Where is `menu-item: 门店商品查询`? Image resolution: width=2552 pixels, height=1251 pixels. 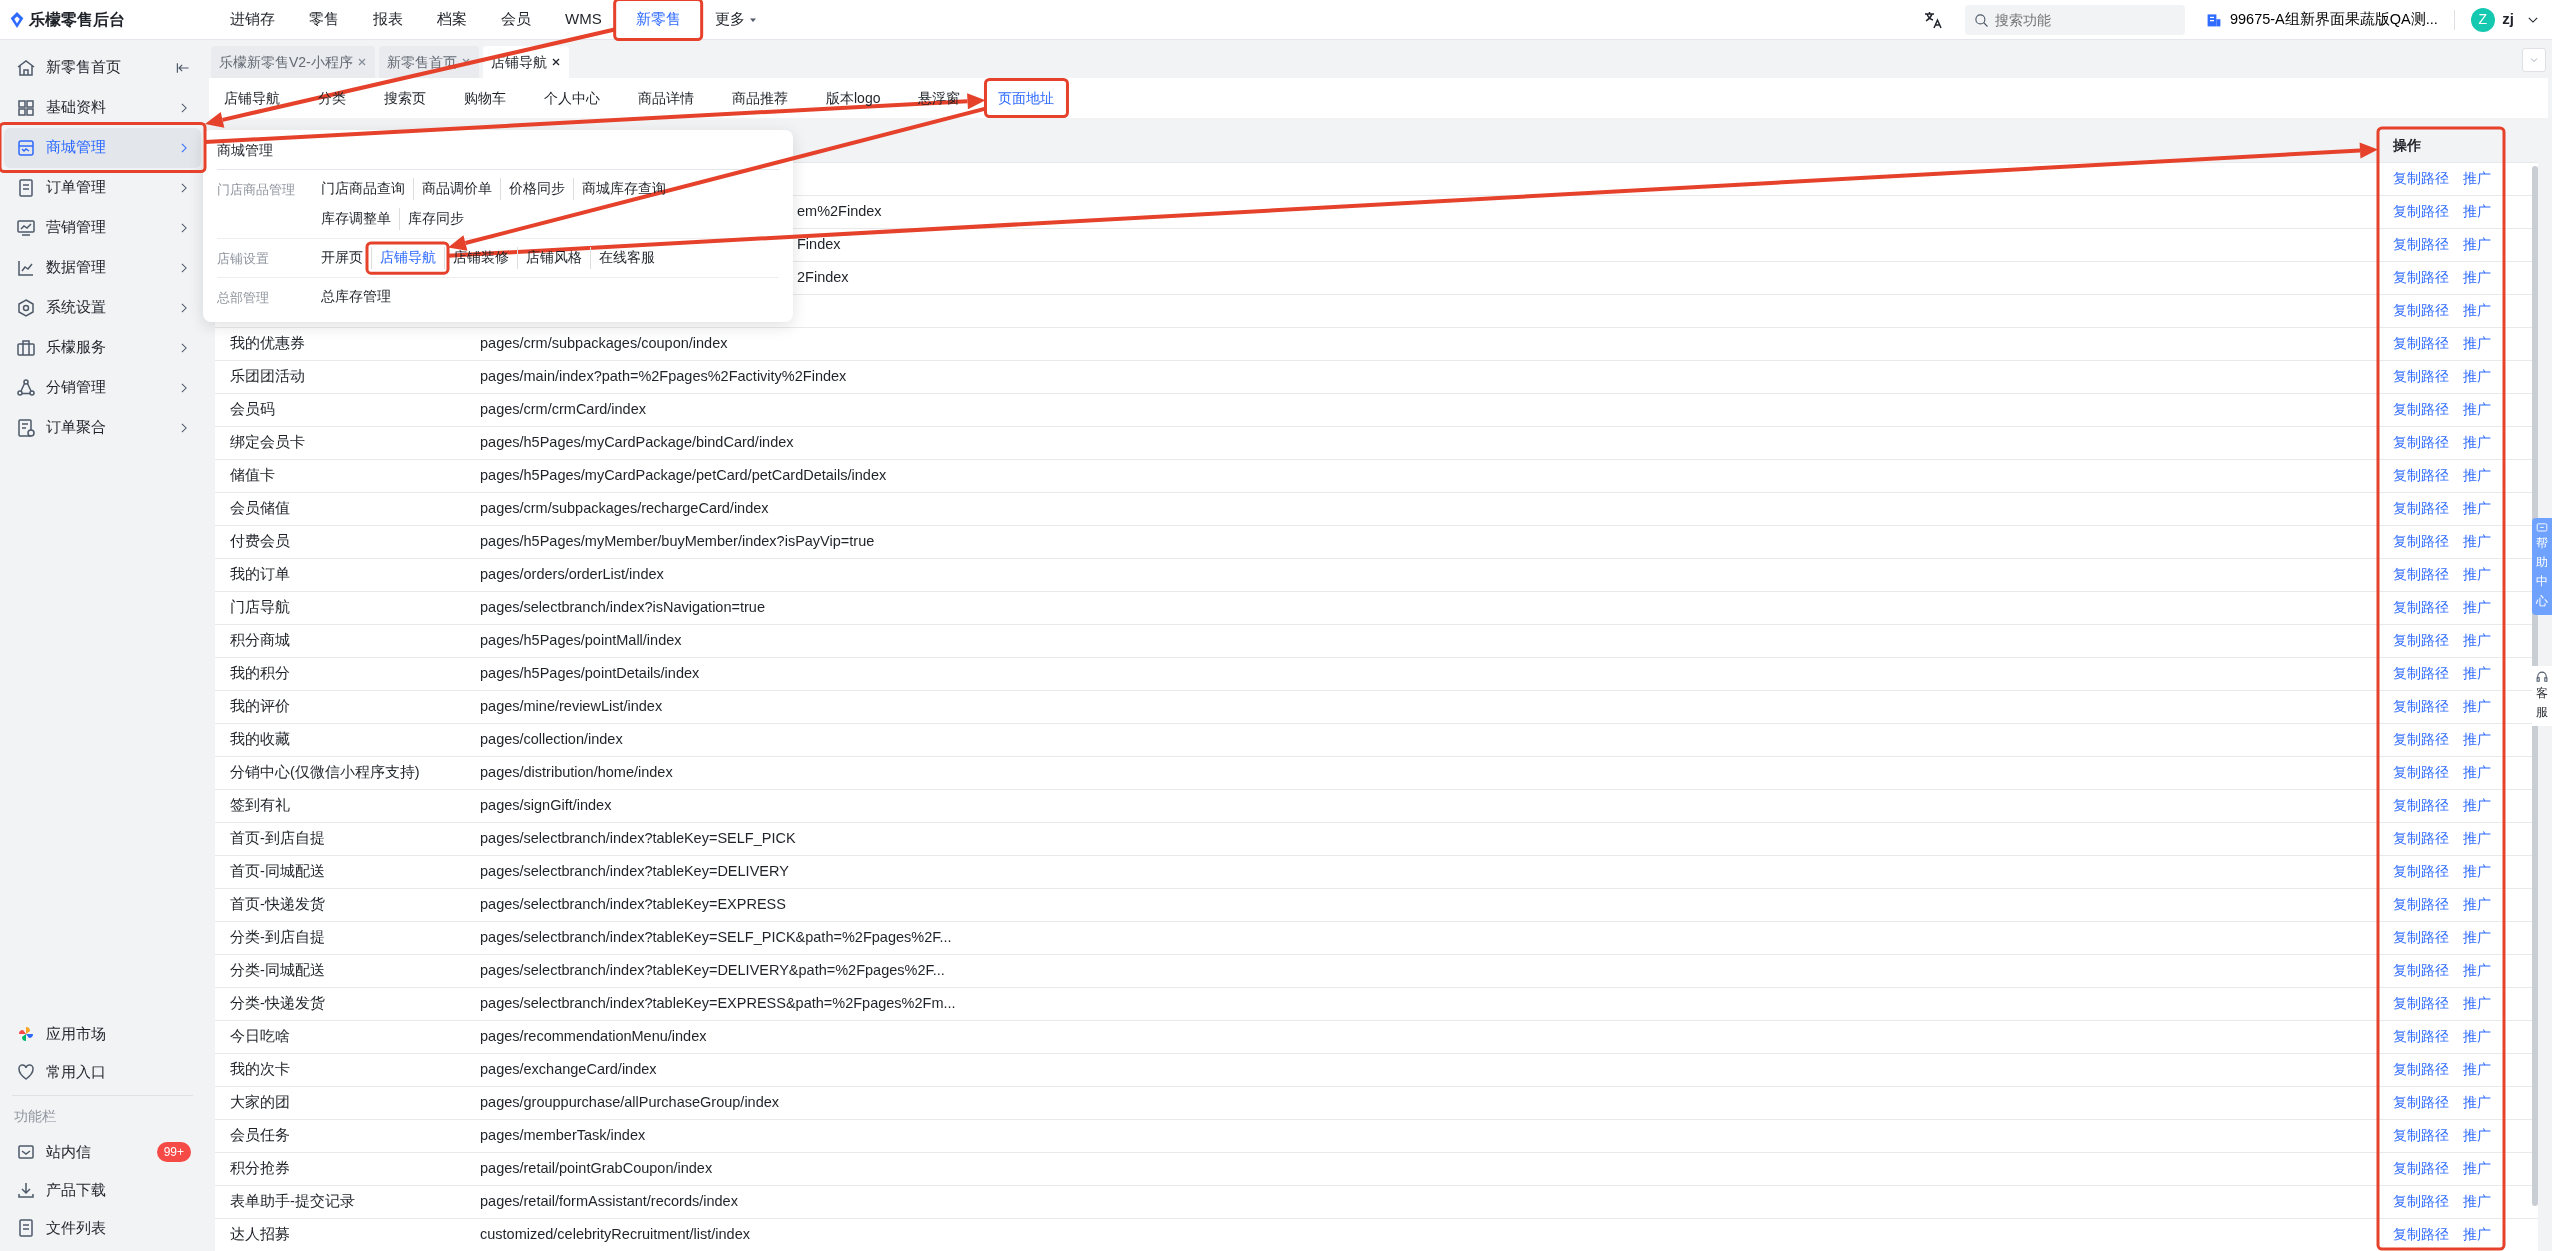 menu-item: 门店商品查询 is located at coordinates (363, 189).